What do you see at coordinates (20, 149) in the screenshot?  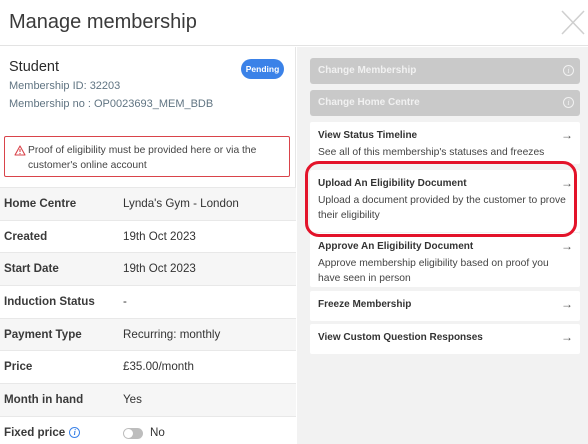 I see `warning-icon` at bounding box center [20, 149].